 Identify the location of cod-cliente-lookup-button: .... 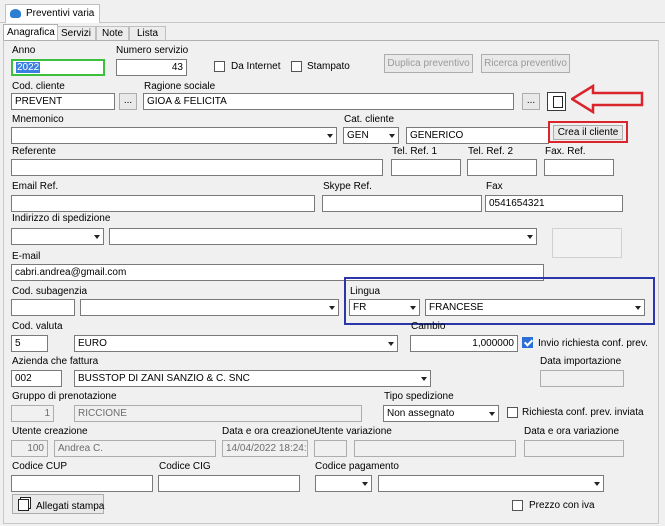
(128, 101).